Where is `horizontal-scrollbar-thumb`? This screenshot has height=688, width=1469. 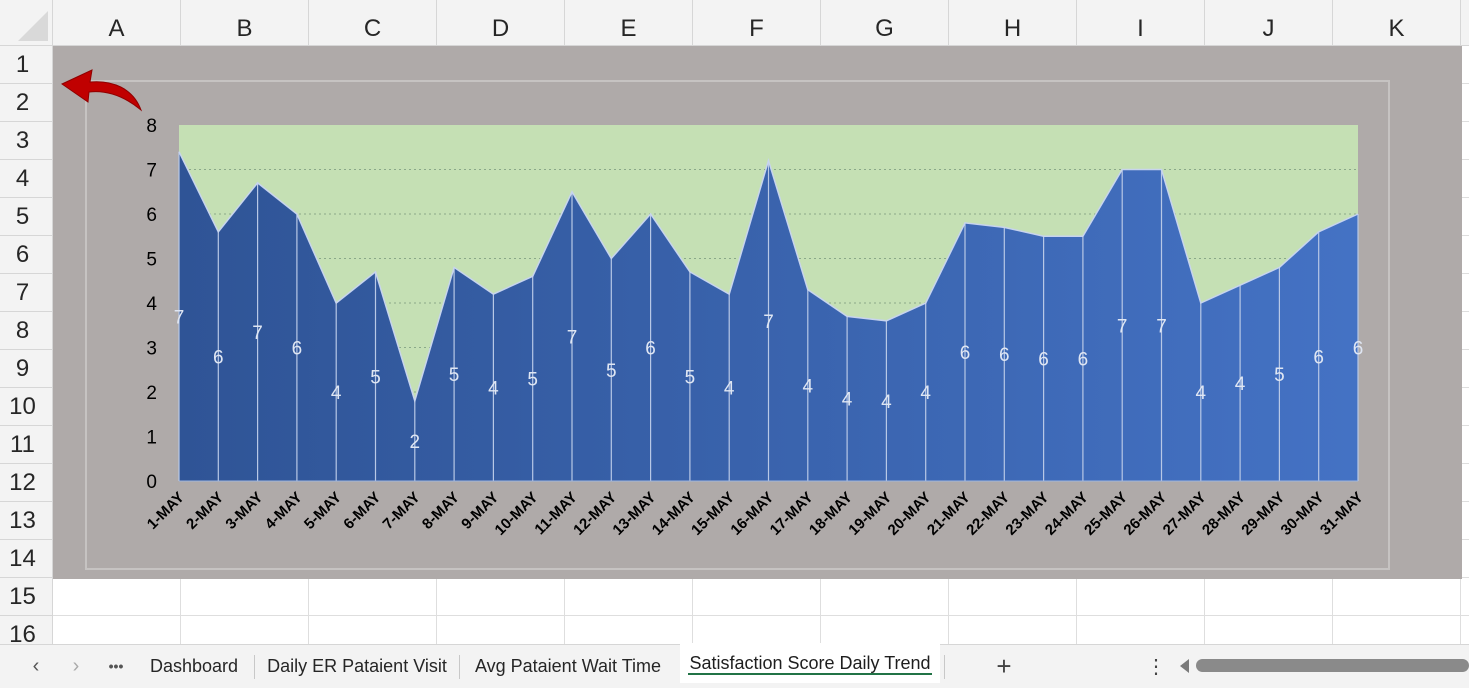
horizontal-scrollbar-thumb is located at coordinates (1332, 665).